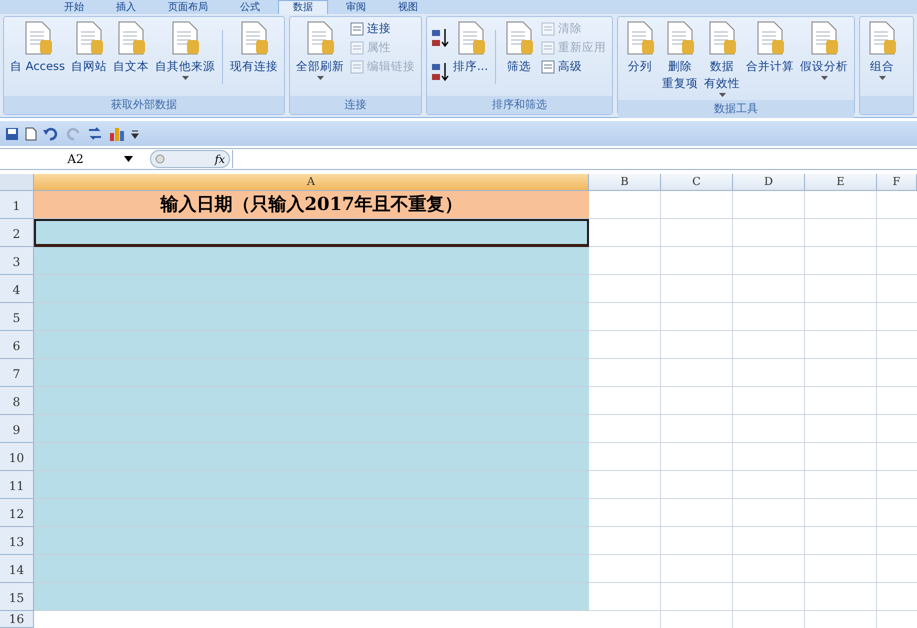 This screenshot has width=917, height=628. Describe the element at coordinates (89, 47) in the screenshot. I see `ribbon-button: 自网站` at that location.